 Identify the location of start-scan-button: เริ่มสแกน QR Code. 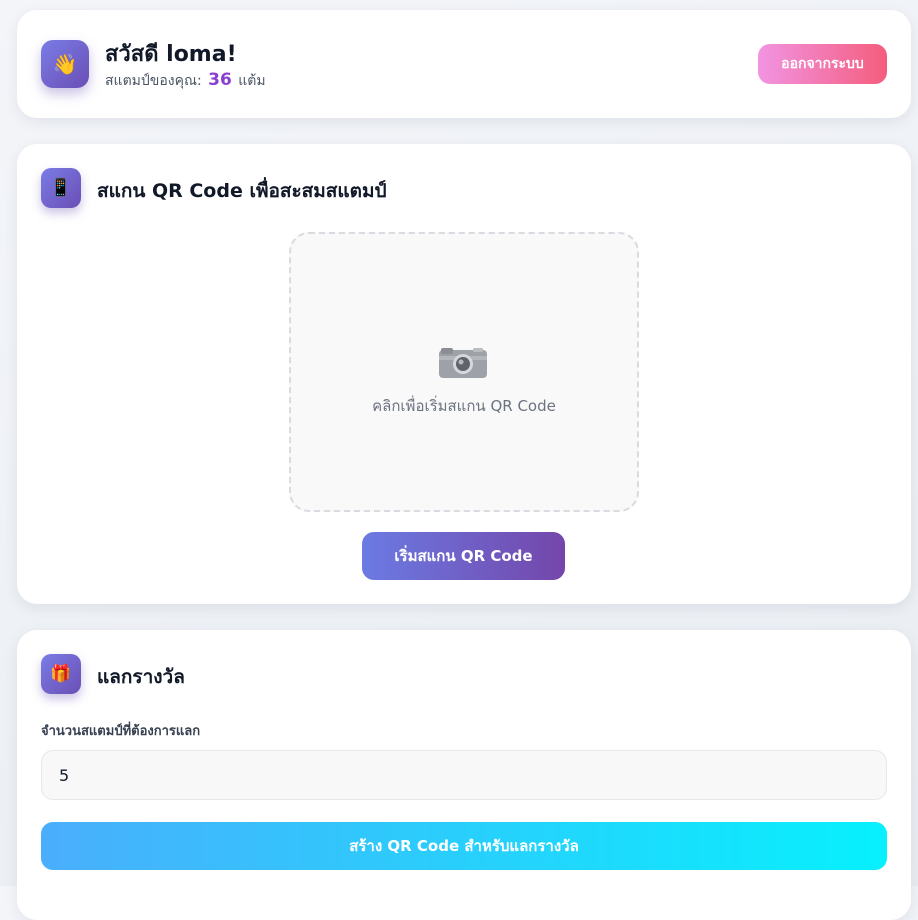
(463, 556).